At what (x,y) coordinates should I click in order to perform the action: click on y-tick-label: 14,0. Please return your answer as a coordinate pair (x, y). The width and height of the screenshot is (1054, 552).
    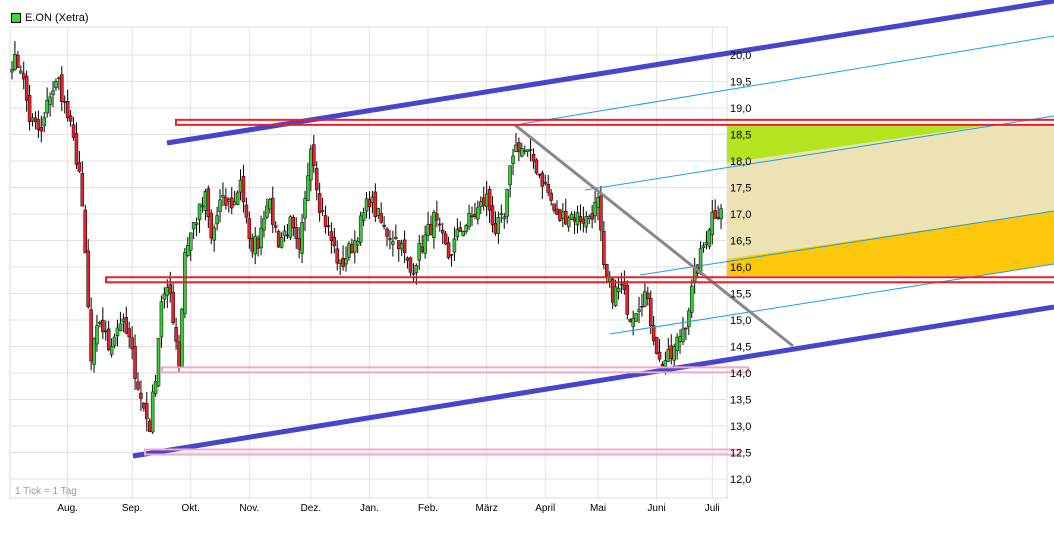
    Looking at the image, I should click on (740, 374).